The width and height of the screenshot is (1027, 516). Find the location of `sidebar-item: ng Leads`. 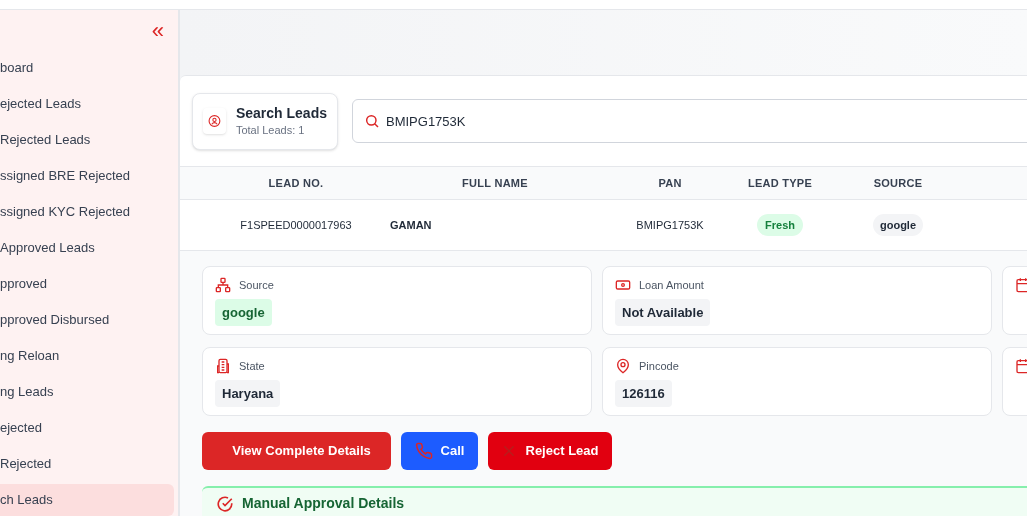

sidebar-item: ng Leads is located at coordinates (87, 392).